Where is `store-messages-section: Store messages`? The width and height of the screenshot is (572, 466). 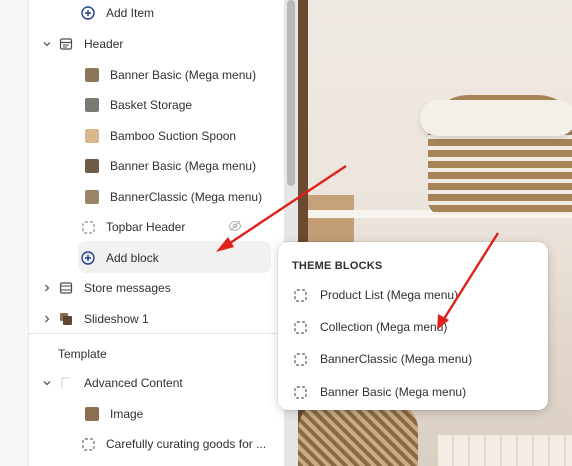 store-messages-section: Store messages is located at coordinates (105, 288).